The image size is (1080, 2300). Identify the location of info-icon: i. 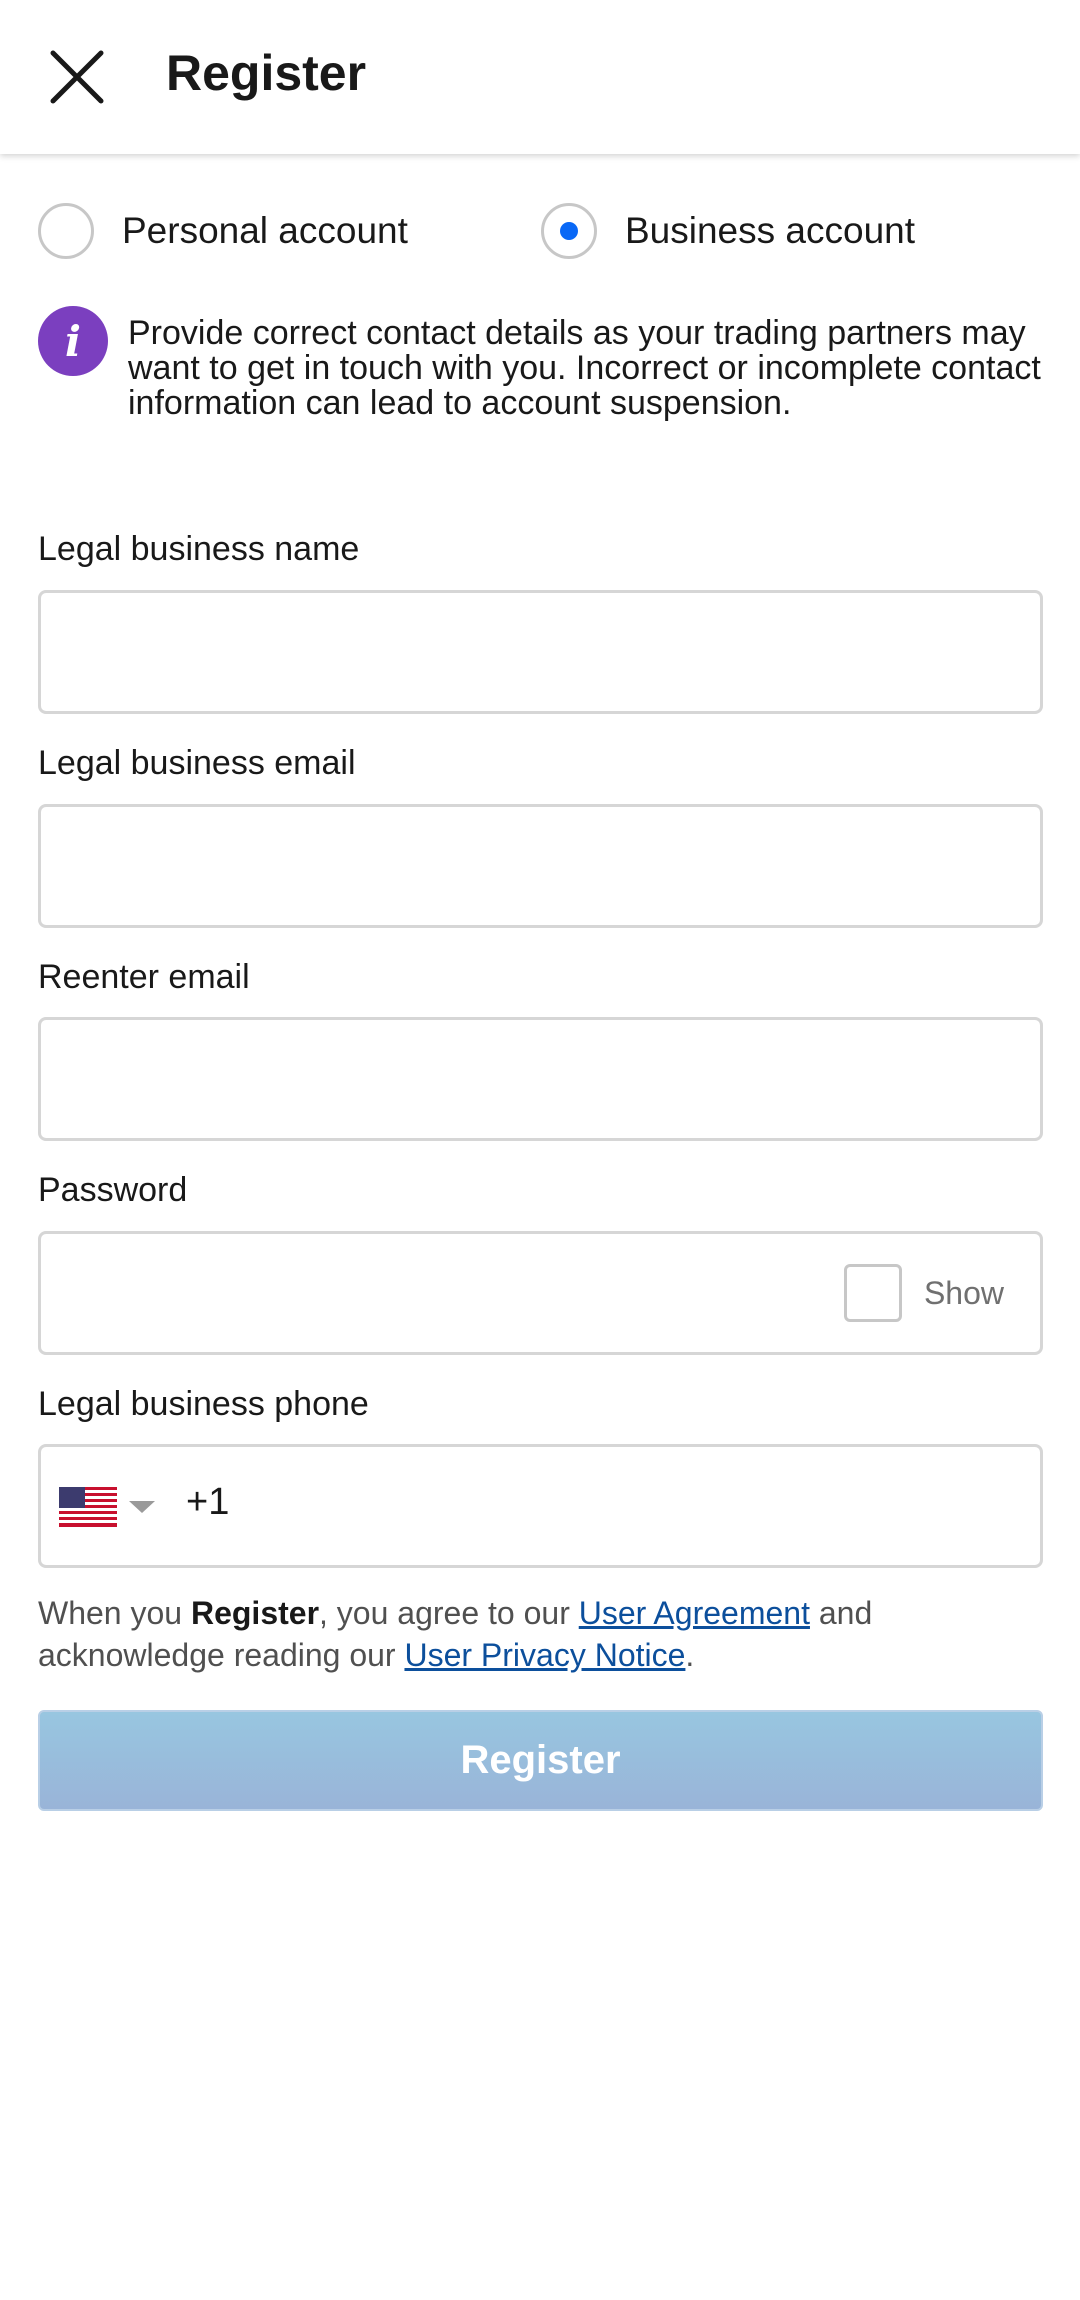
(73, 341).